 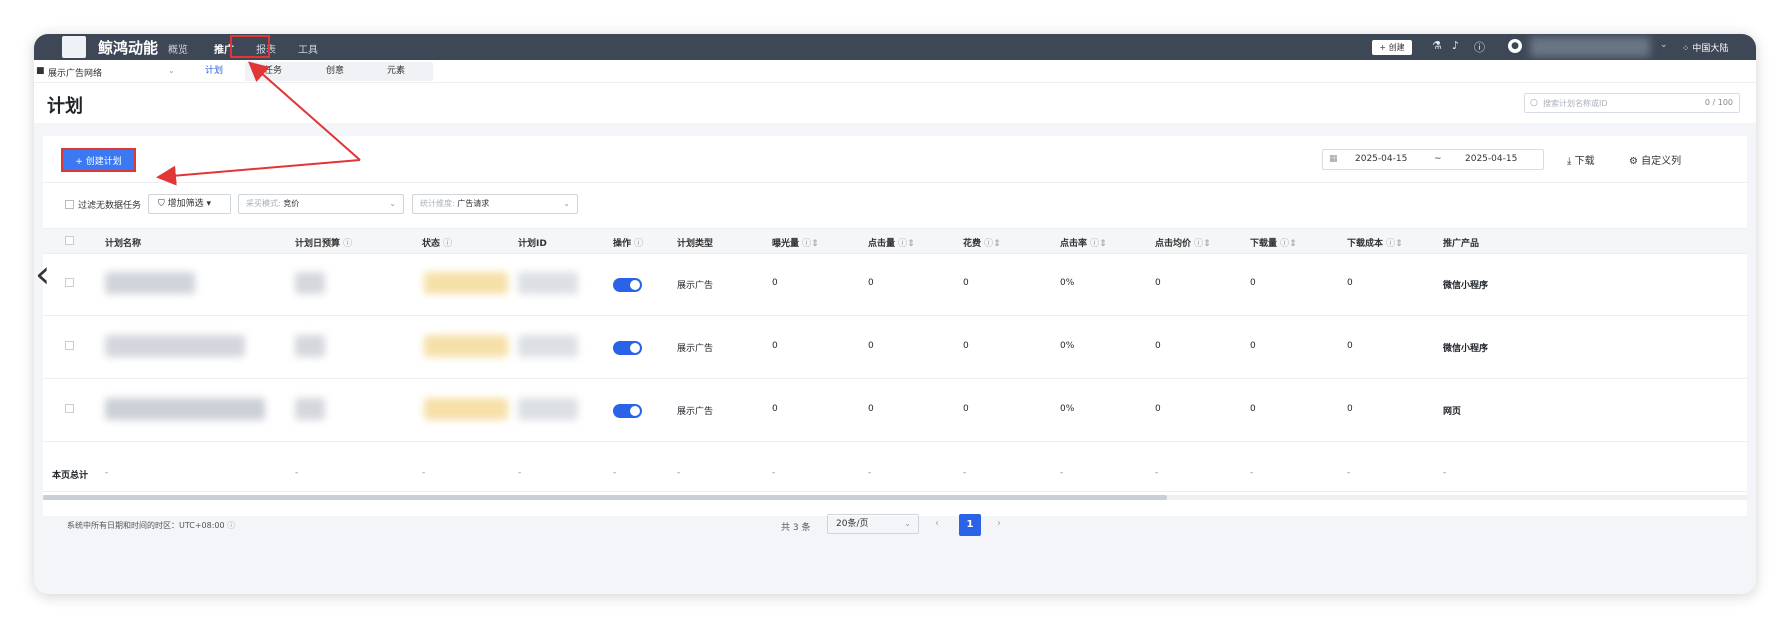 What do you see at coordinates (250, 46) in the screenshot?
I see `annotation-highlight-nav` at bounding box center [250, 46].